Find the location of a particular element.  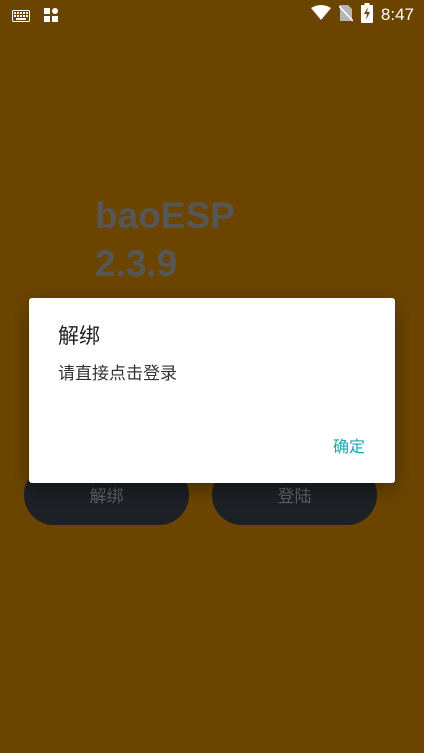

status-bar: 8:47 is located at coordinates (212, 14).